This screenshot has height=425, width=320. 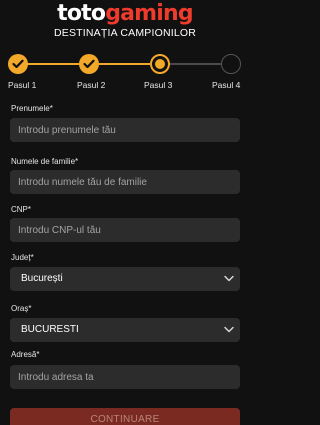 I want to click on city-select-value: BUCURESTI, so click(x=50, y=329).